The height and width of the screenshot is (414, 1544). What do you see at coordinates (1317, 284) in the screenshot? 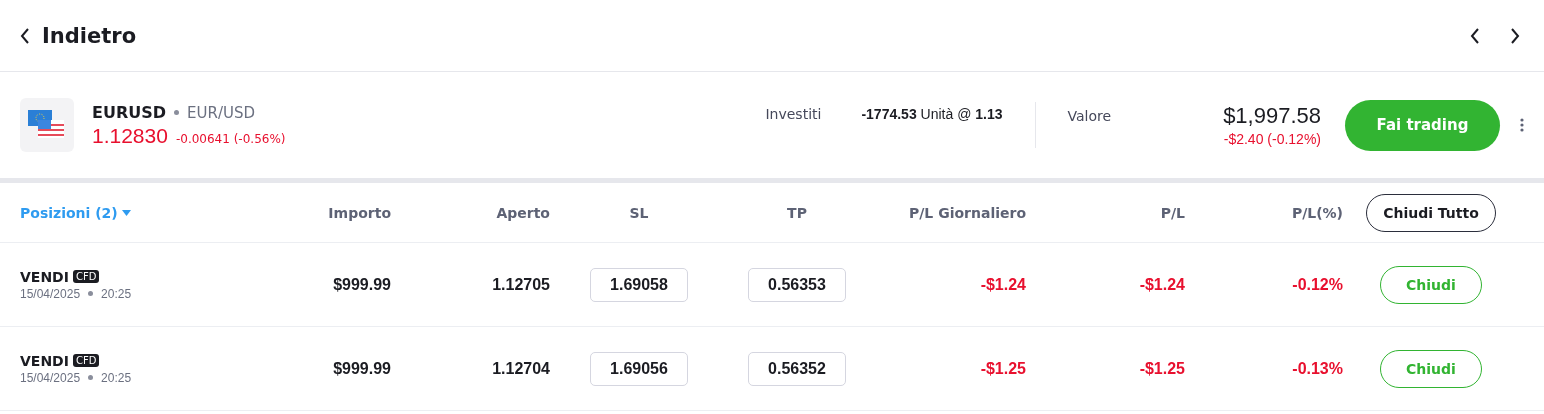
I see `table-cell: -0.12%` at bounding box center [1317, 284].